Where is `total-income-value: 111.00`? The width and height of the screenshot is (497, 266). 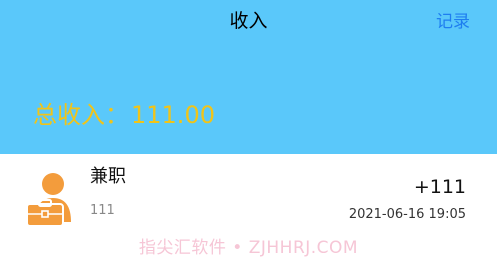
total-income-value: 111.00 is located at coordinates (173, 115).